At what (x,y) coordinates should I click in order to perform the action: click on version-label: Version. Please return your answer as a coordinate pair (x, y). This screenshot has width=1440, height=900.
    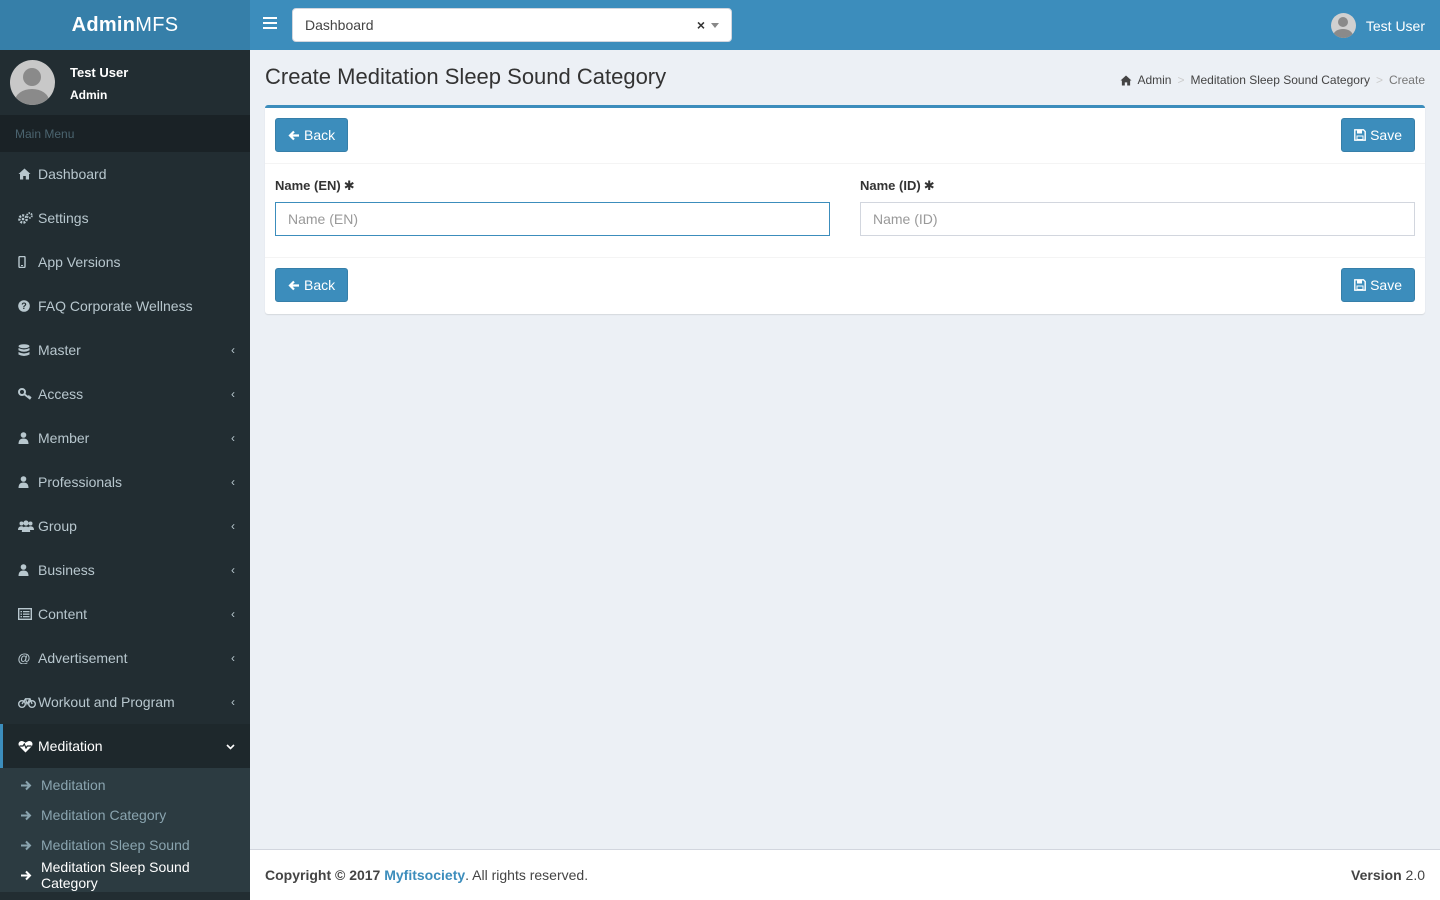
    Looking at the image, I should click on (1376, 875).